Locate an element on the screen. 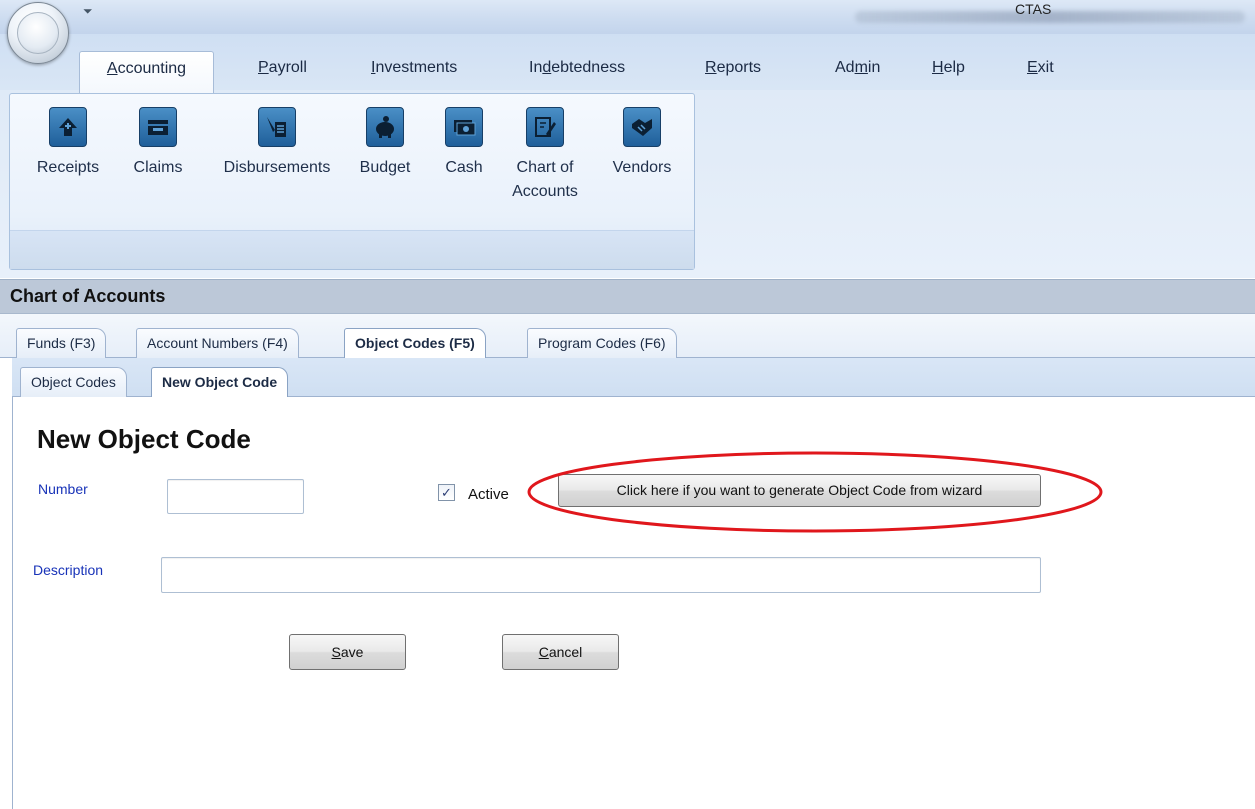 The image size is (1255, 809). active-checkbox: ✓ is located at coordinates (446, 492).